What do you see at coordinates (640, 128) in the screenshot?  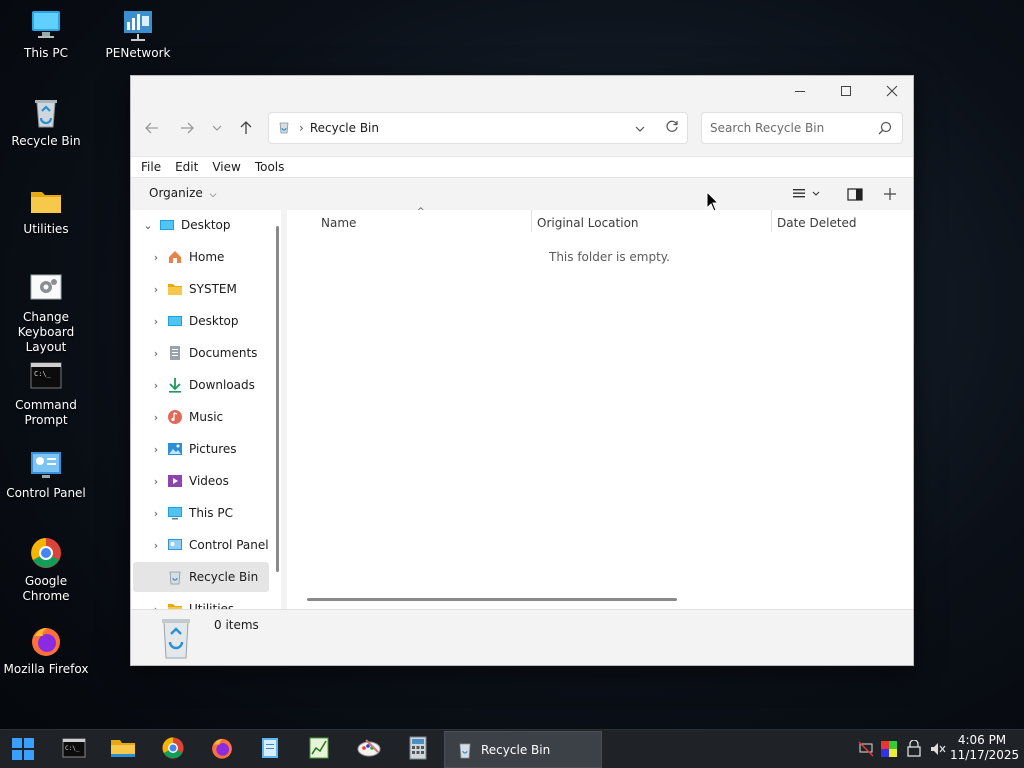 I see `address-history-dropdown` at bounding box center [640, 128].